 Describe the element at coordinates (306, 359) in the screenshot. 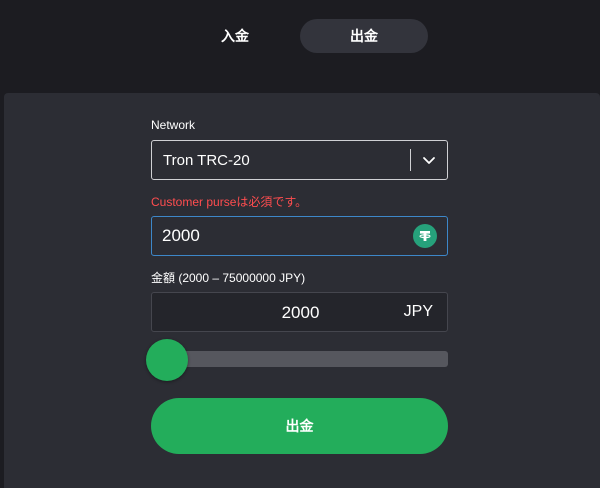

I see `amount-slider-track` at that location.